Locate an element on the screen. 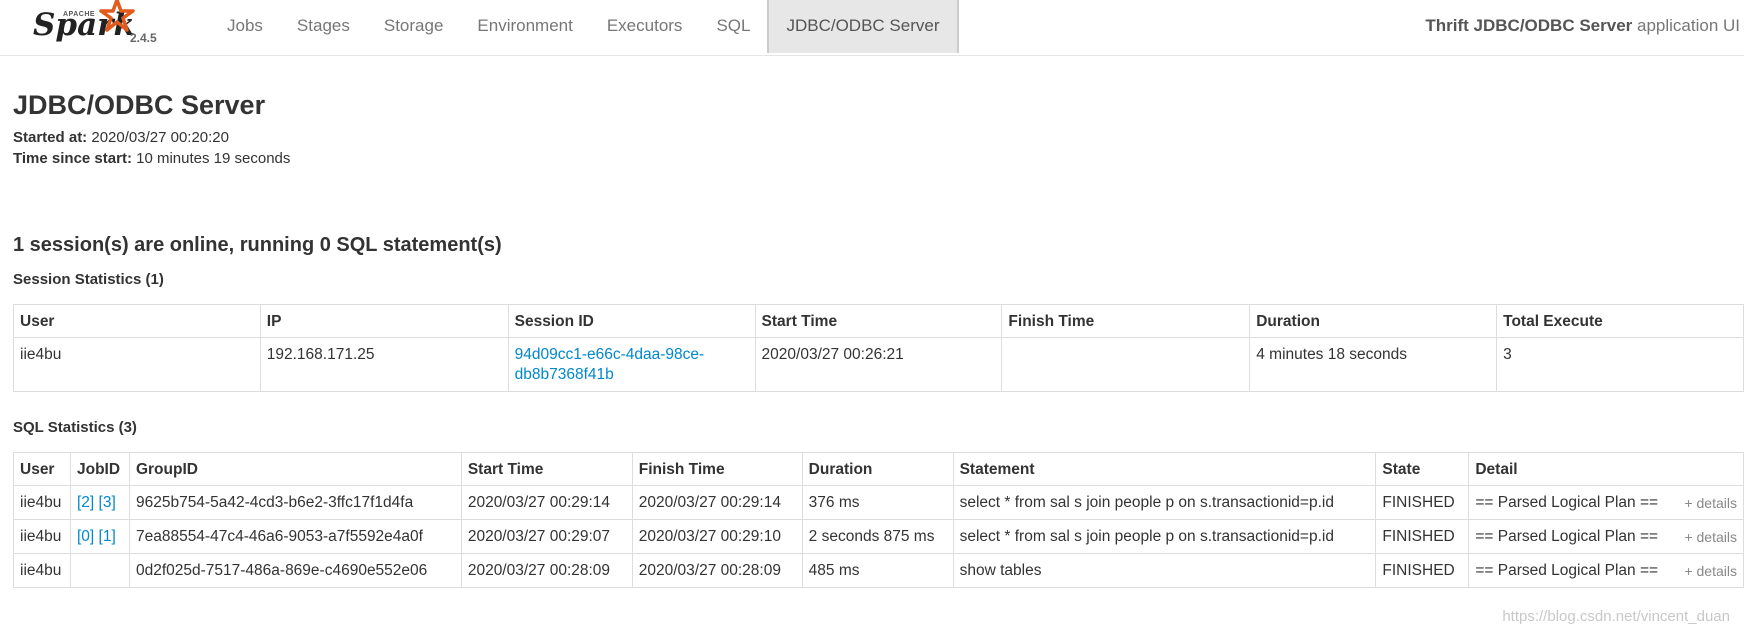 This screenshot has height=636, width=1744. started-at-label: Started at: is located at coordinates (50, 137).